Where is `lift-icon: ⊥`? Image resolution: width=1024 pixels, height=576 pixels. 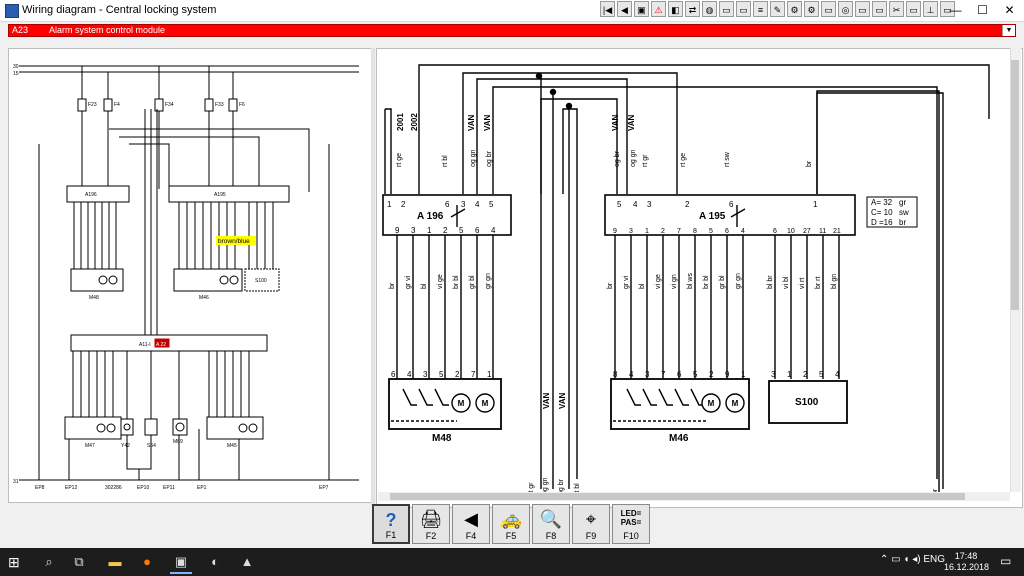 lift-icon: ⊥ is located at coordinates (930, 9).